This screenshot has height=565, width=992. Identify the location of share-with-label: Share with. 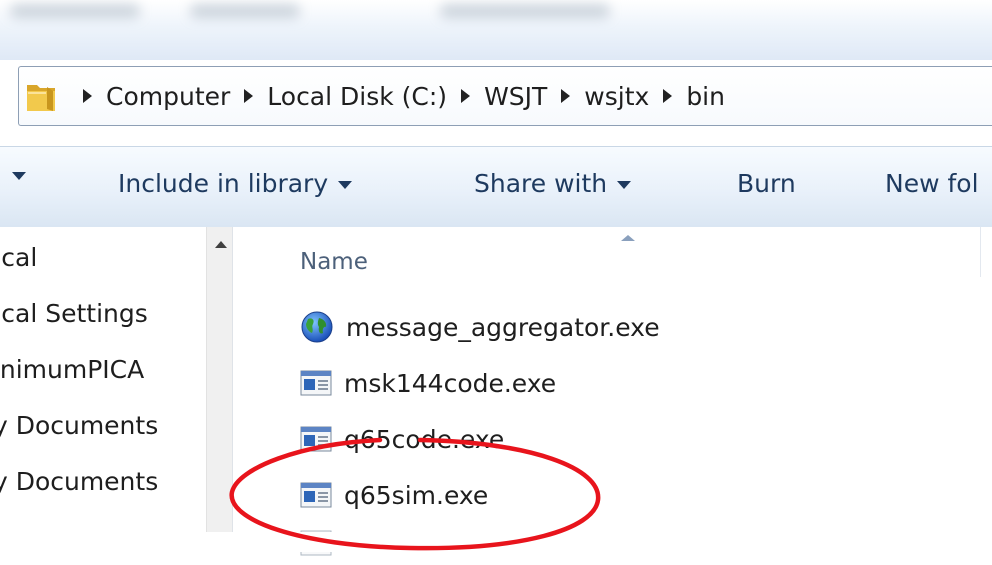
(541, 183).